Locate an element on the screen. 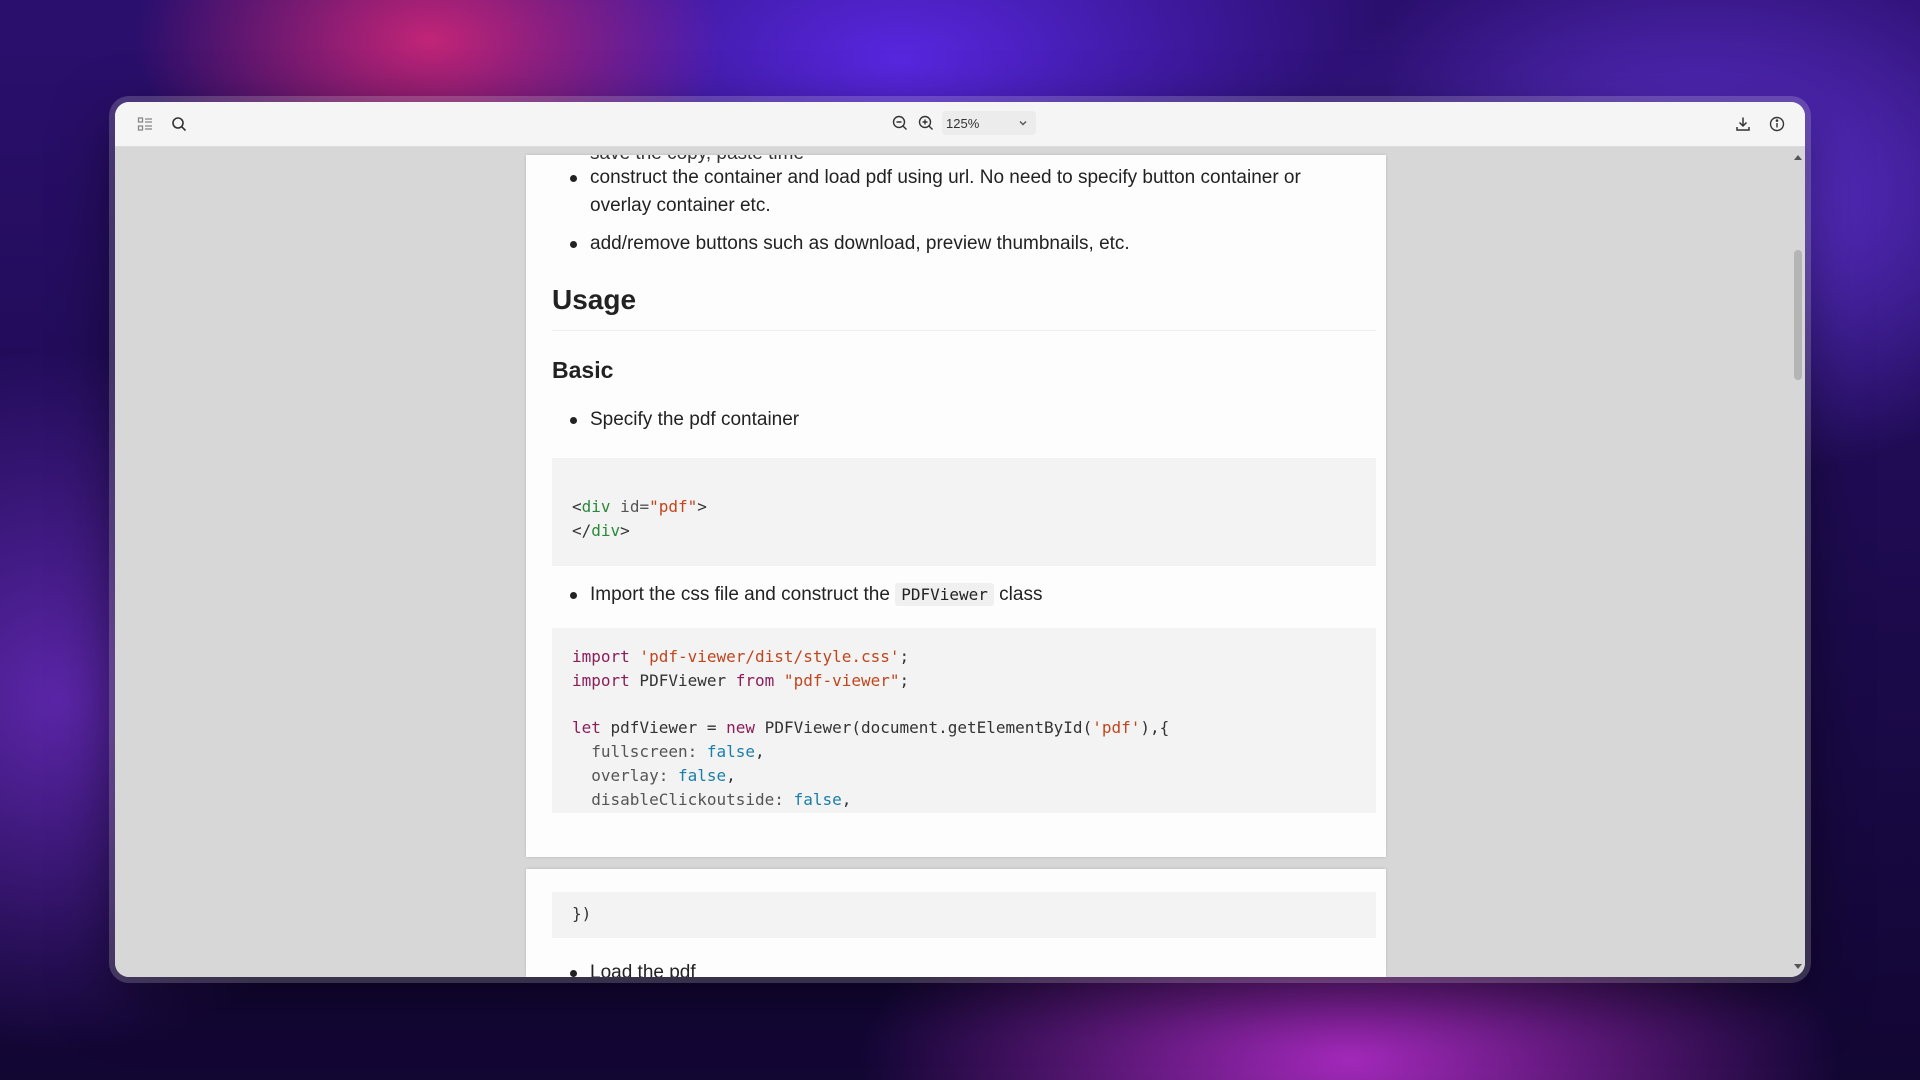 Image resolution: width=1920 pixels, height=1080 pixels. sidebar-toggle-icon is located at coordinates (145, 124).